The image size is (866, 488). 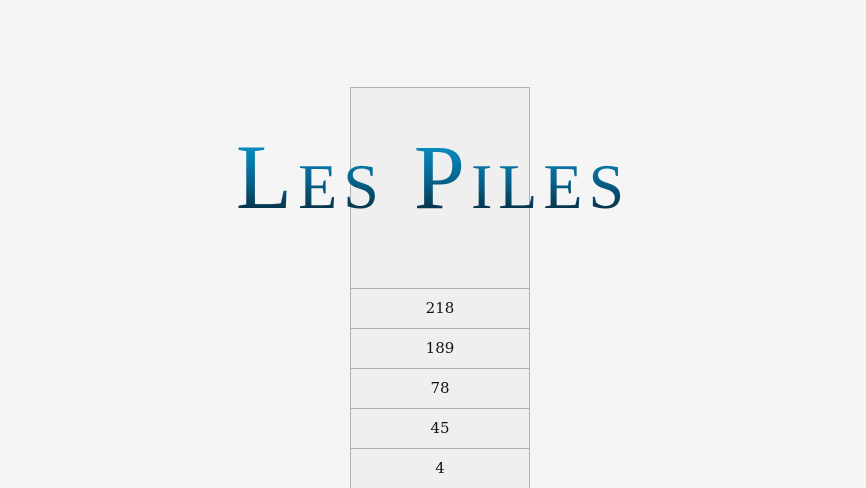 I want to click on page-title-text: Les Piles, so click(x=433, y=177).